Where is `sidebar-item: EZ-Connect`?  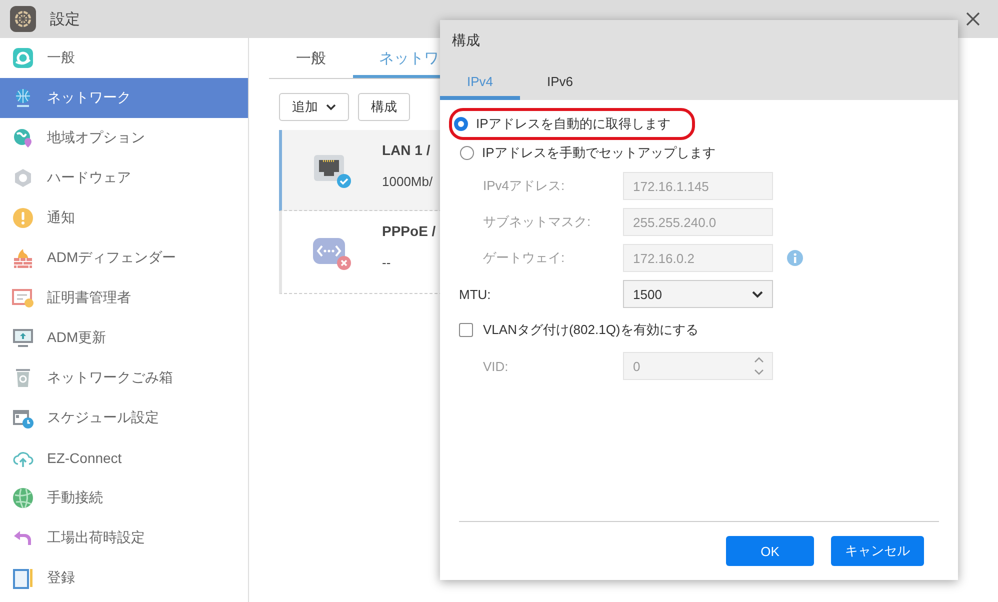 sidebar-item: EZ-Connect is located at coordinates (124, 458).